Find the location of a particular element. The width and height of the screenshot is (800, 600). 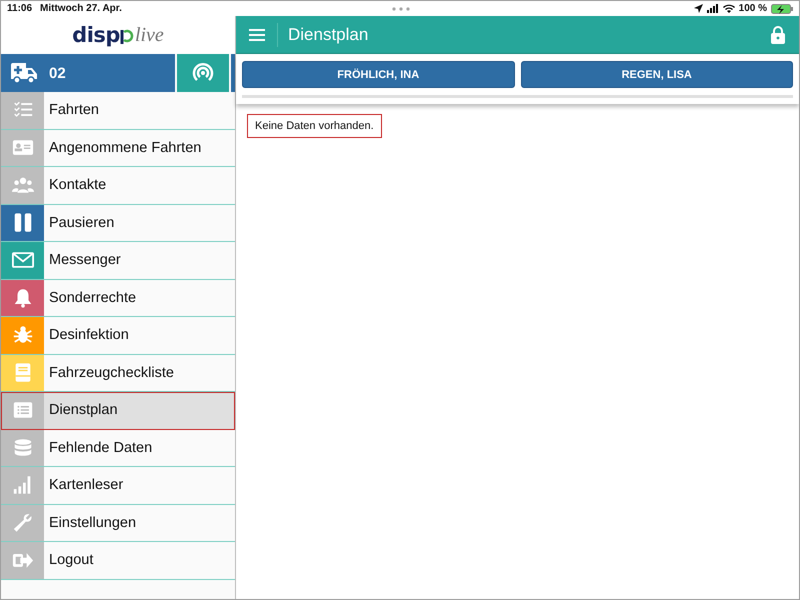

clock-time: 11:06 is located at coordinates (19, 8).